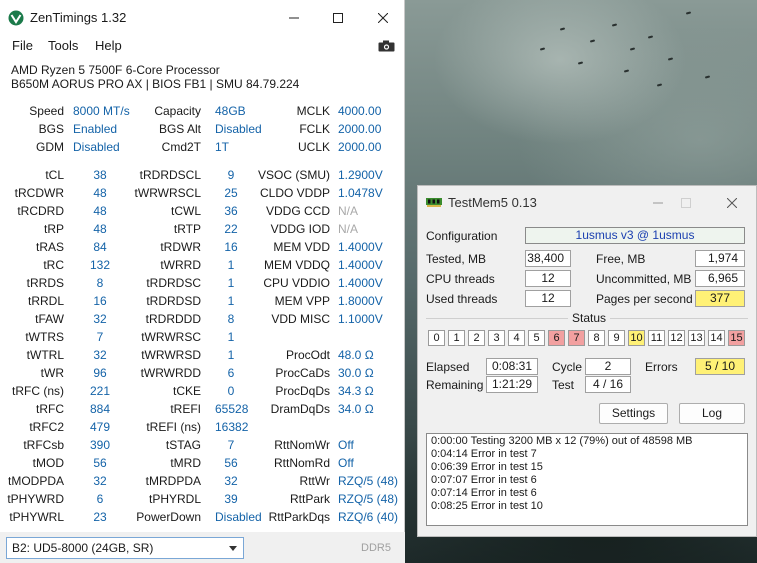 The image size is (757, 563). What do you see at coordinates (46, 427) in the screenshot?
I see `timings-label: tRFC2` at bounding box center [46, 427].